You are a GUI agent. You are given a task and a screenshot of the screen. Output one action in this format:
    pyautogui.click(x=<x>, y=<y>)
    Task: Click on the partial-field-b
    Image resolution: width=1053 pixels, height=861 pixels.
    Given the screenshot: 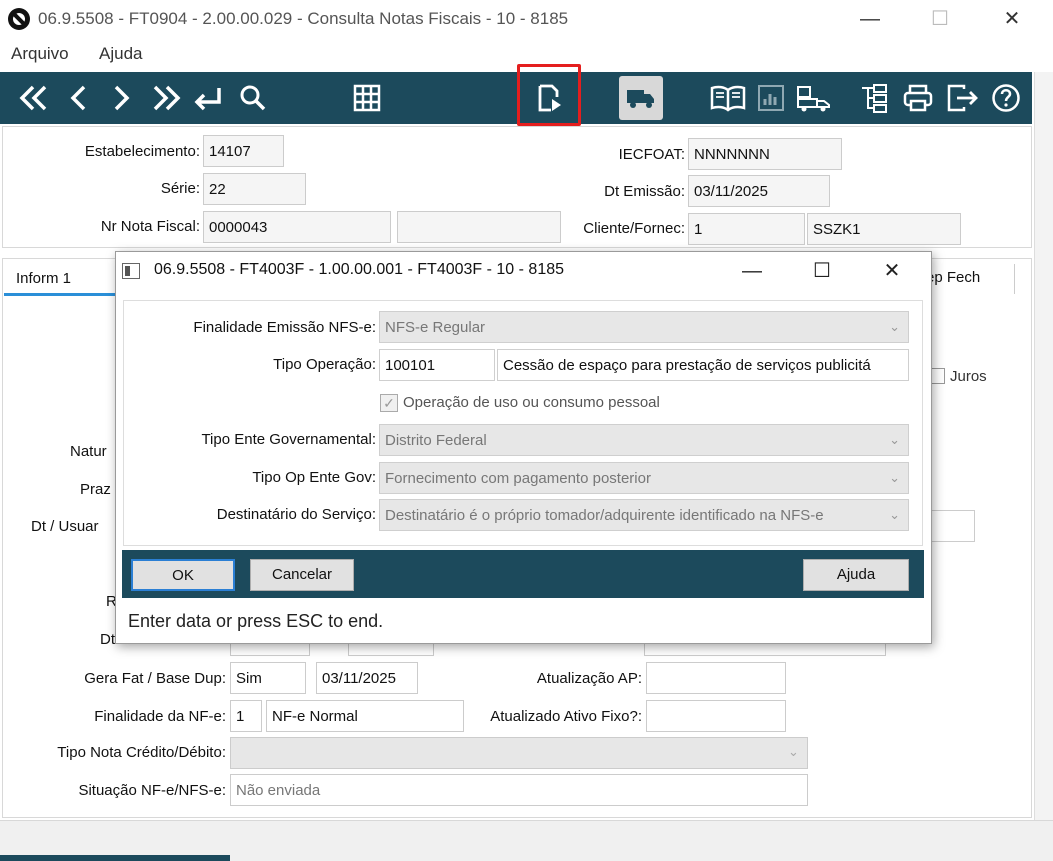 What is the action you would take?
    pyautogui.click(x=391, y=650)
    